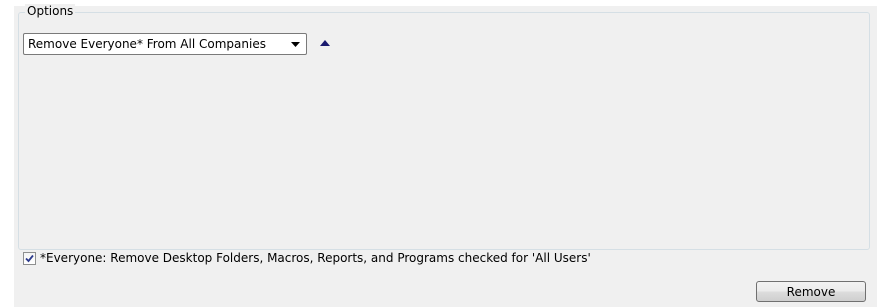 Image resolution: width=877 pixels, height=307 pixels. I want to click on checkmark-icon, so click(29, 258).